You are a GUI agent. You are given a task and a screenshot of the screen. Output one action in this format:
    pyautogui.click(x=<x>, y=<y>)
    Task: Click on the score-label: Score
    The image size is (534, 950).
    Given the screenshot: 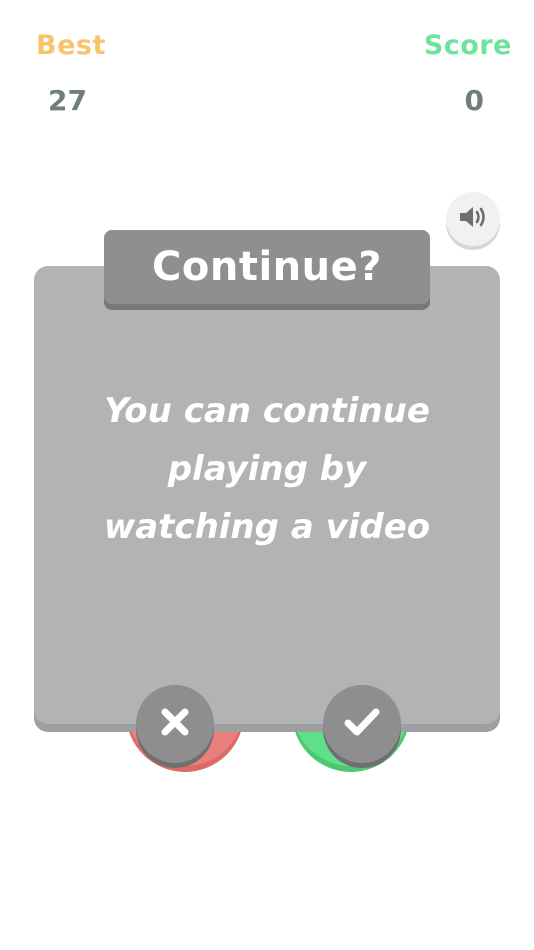 What is the action you would take?
    pyautogui.click(x=467, y=45)
    